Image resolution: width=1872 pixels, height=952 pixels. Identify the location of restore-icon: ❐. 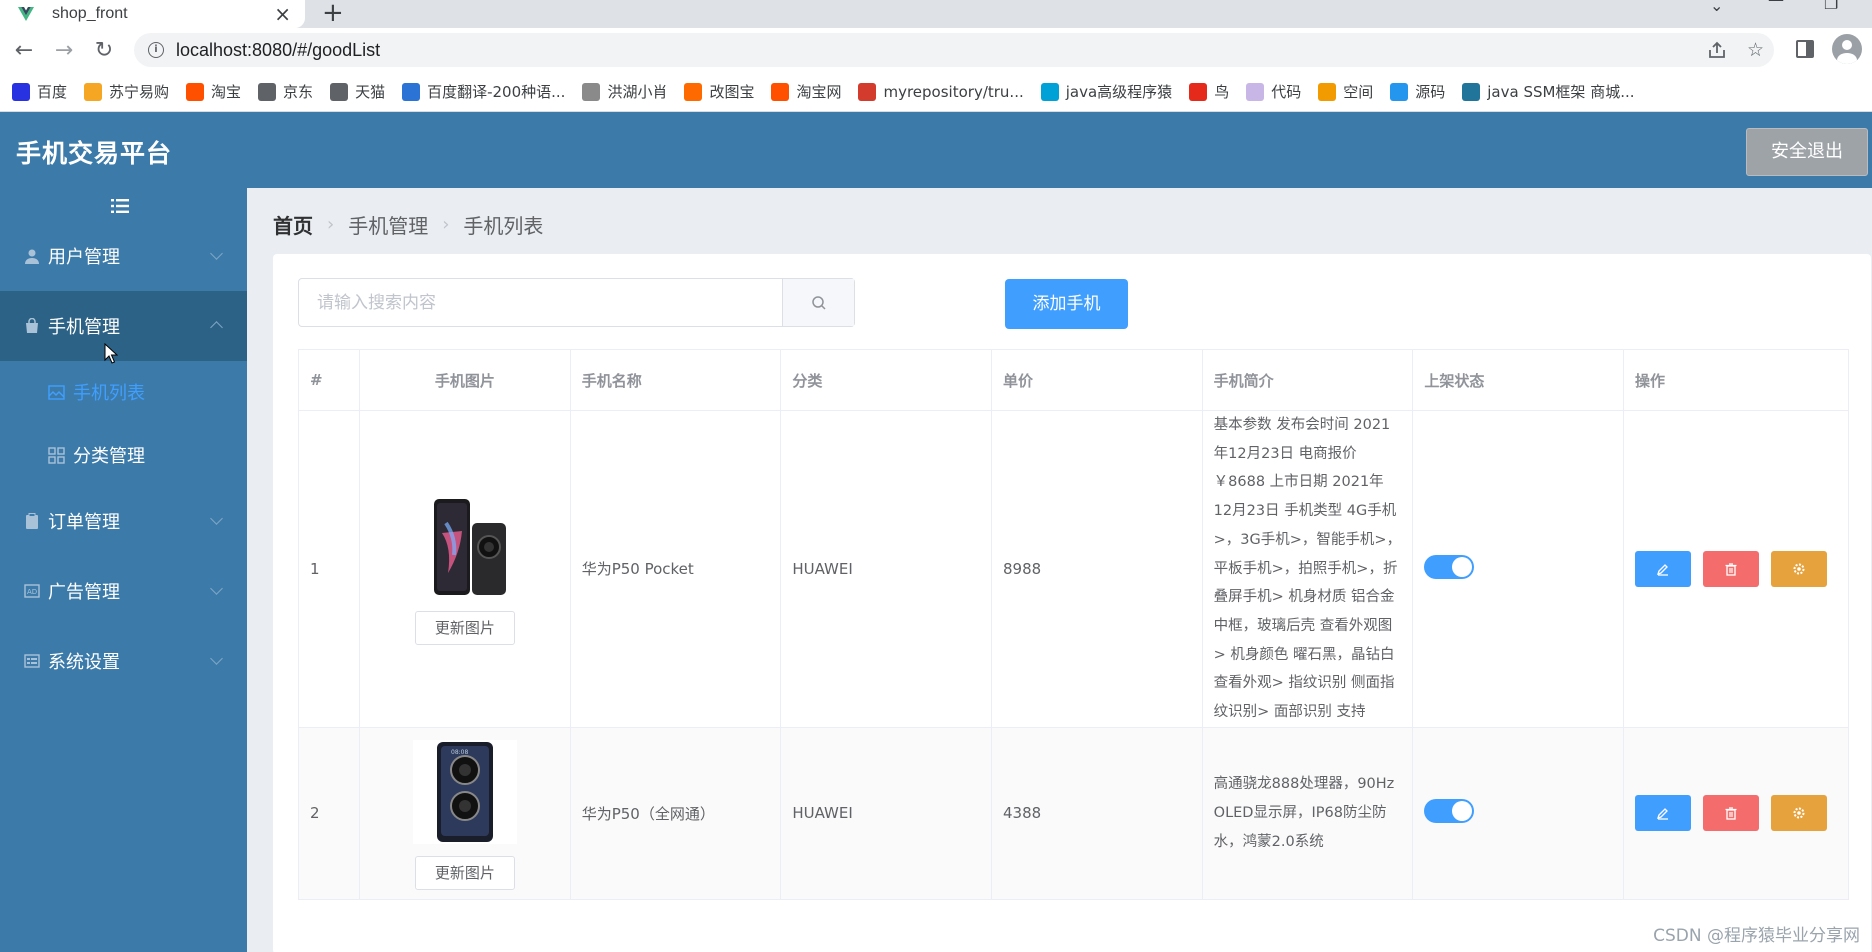
(1831, 6).